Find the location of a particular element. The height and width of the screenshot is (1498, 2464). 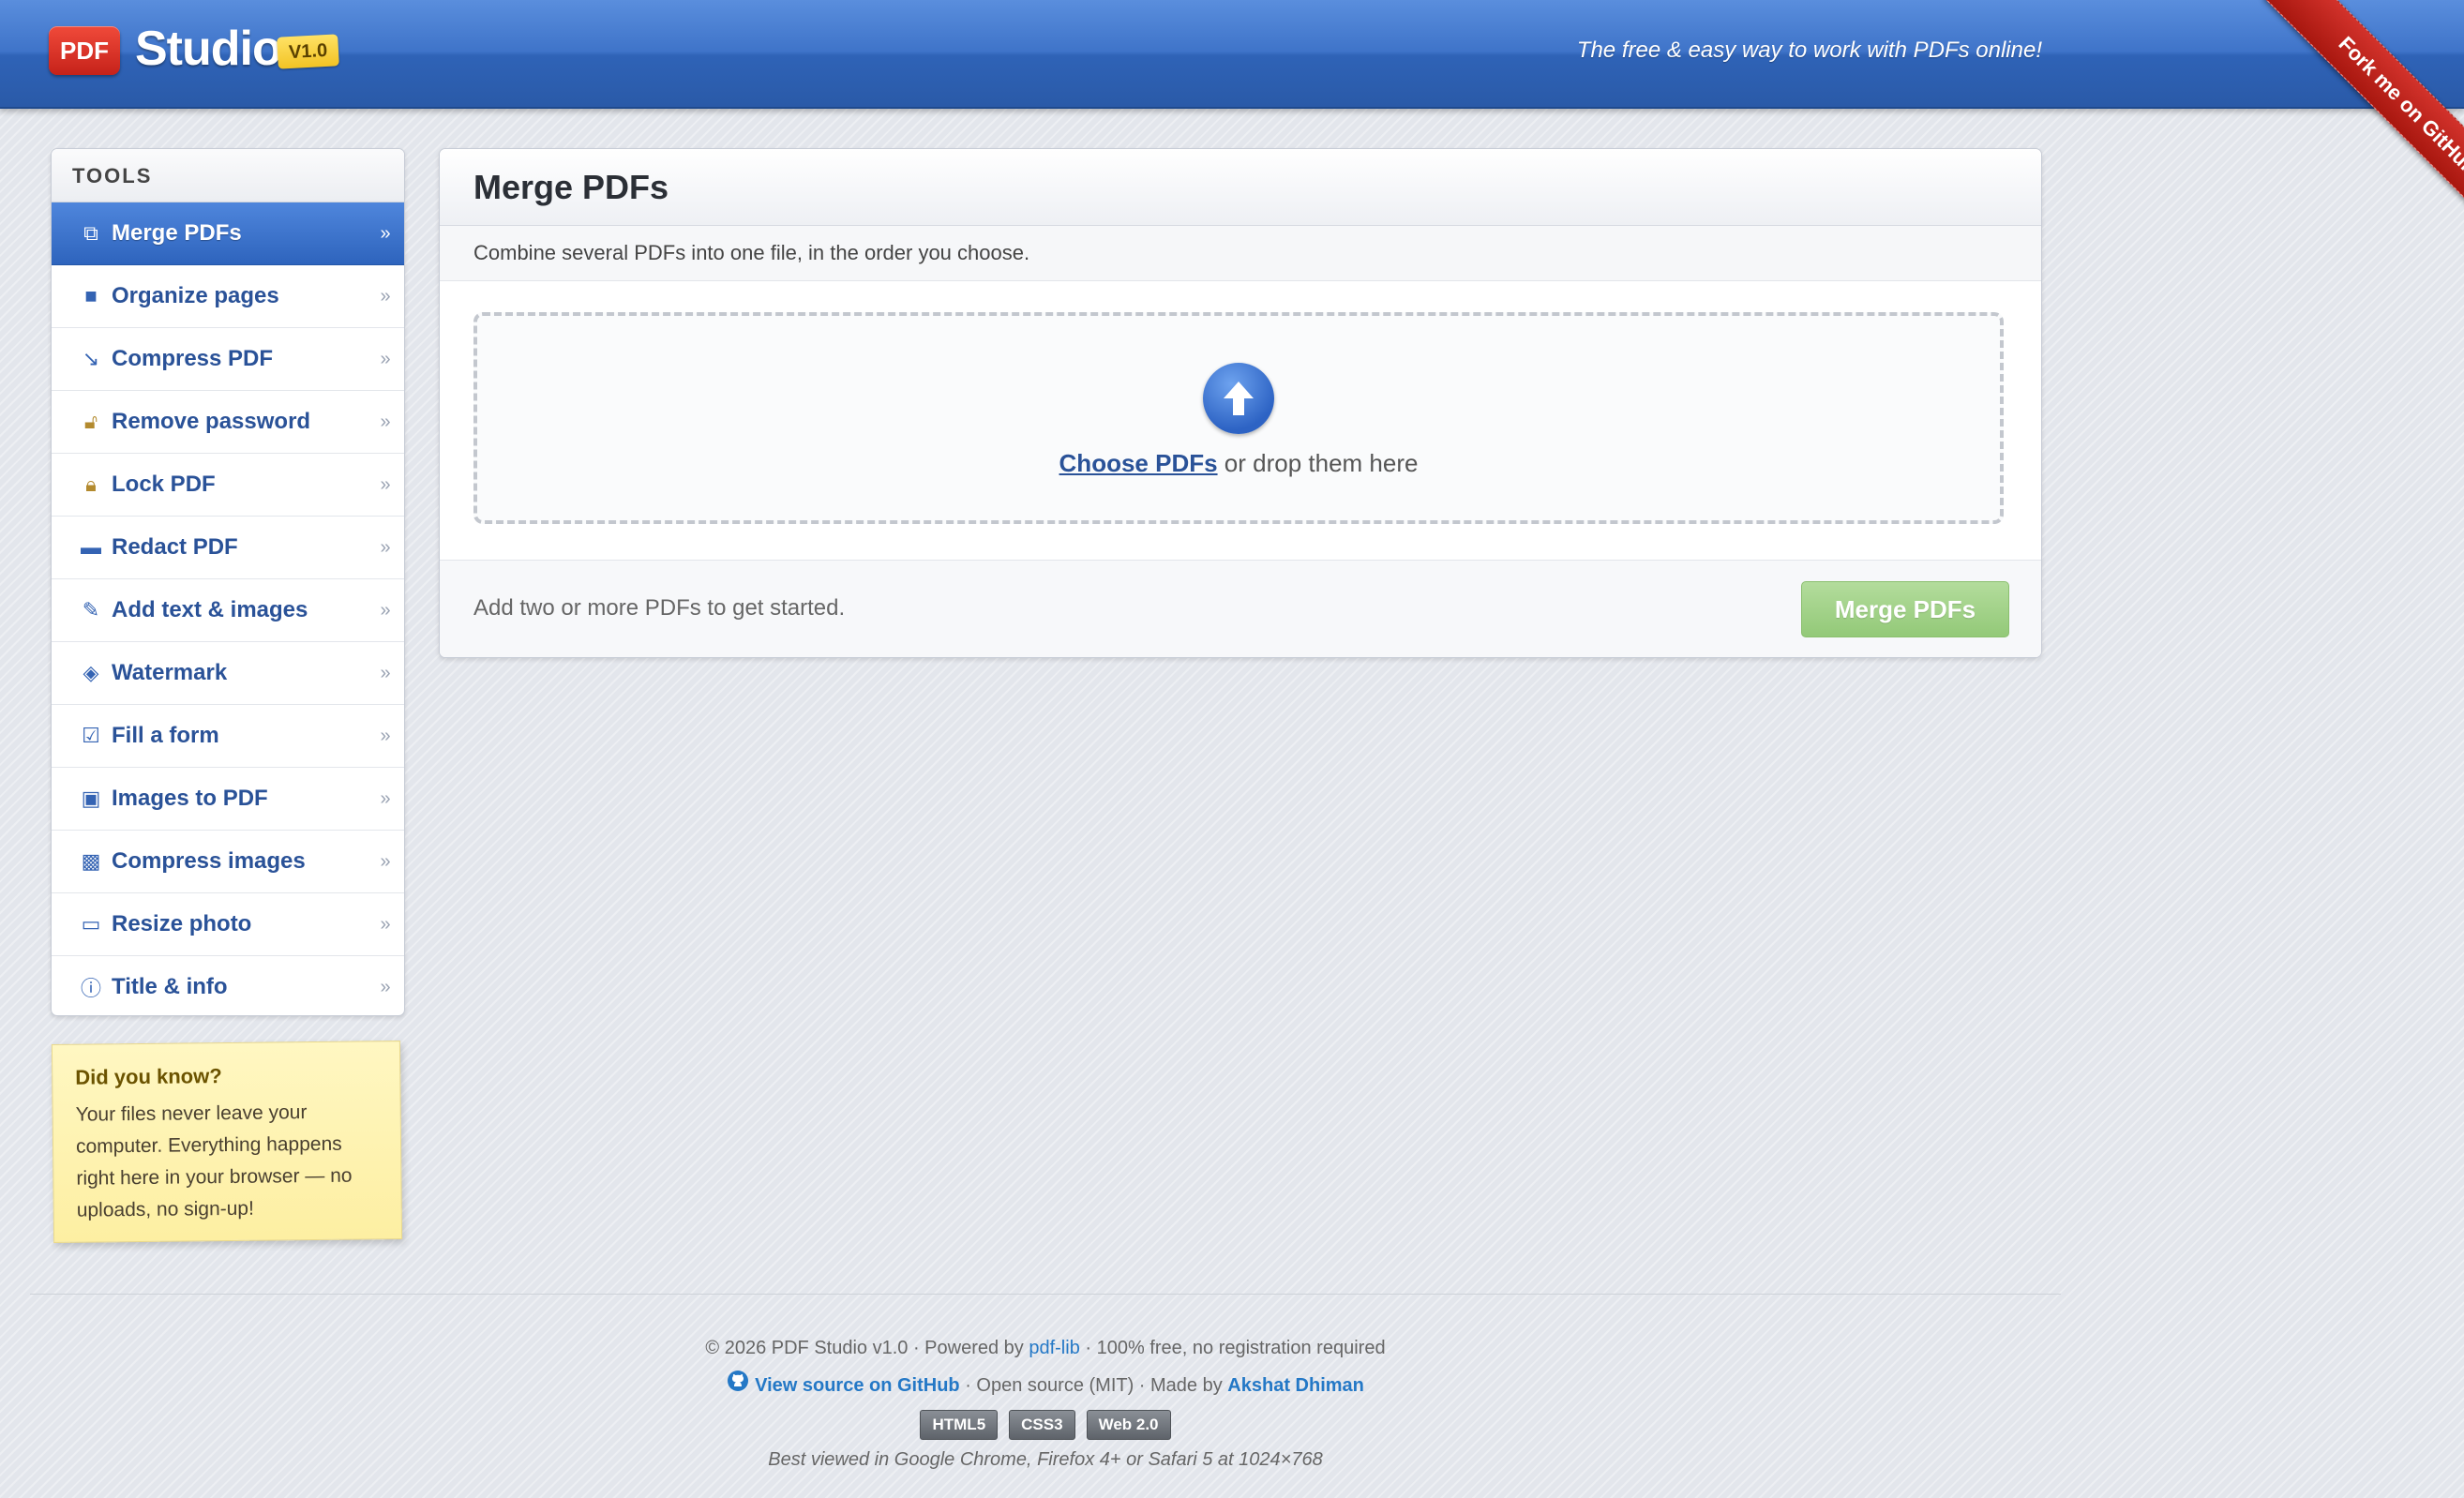

github-ribbon-container: Fork me on GitHub is located at coordinates (2351, 112).